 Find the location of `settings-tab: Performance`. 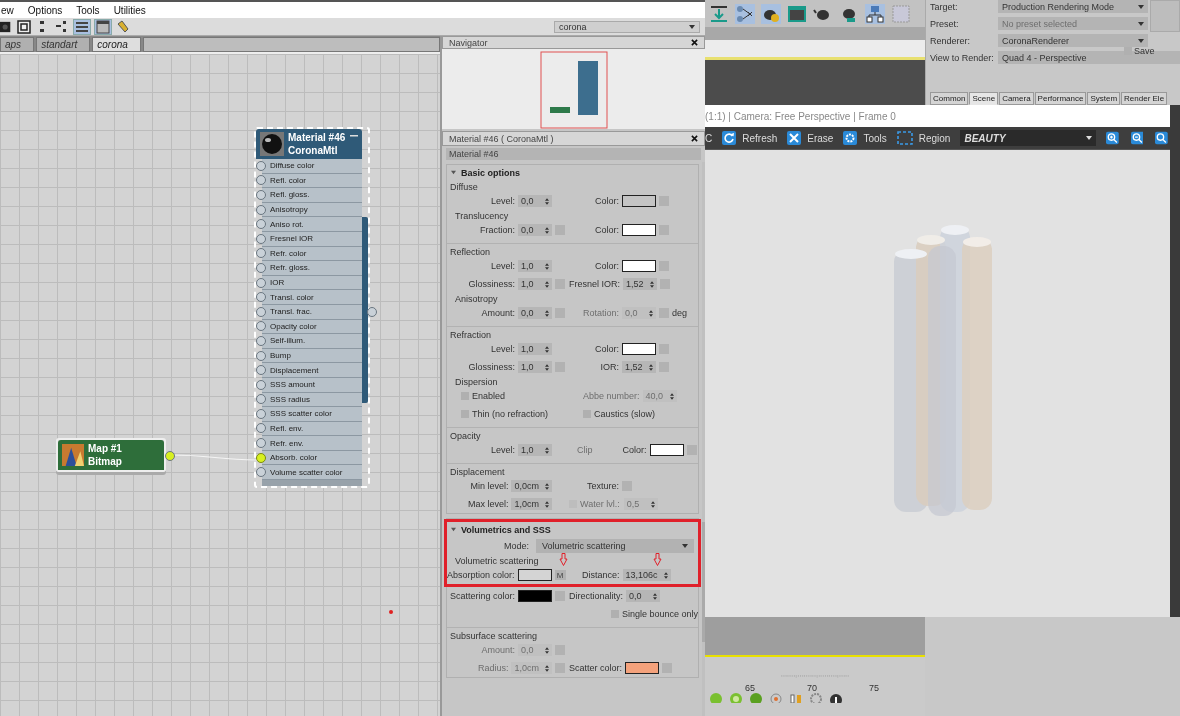

settings-tab: Performance is located at coordinates (1060, 98).